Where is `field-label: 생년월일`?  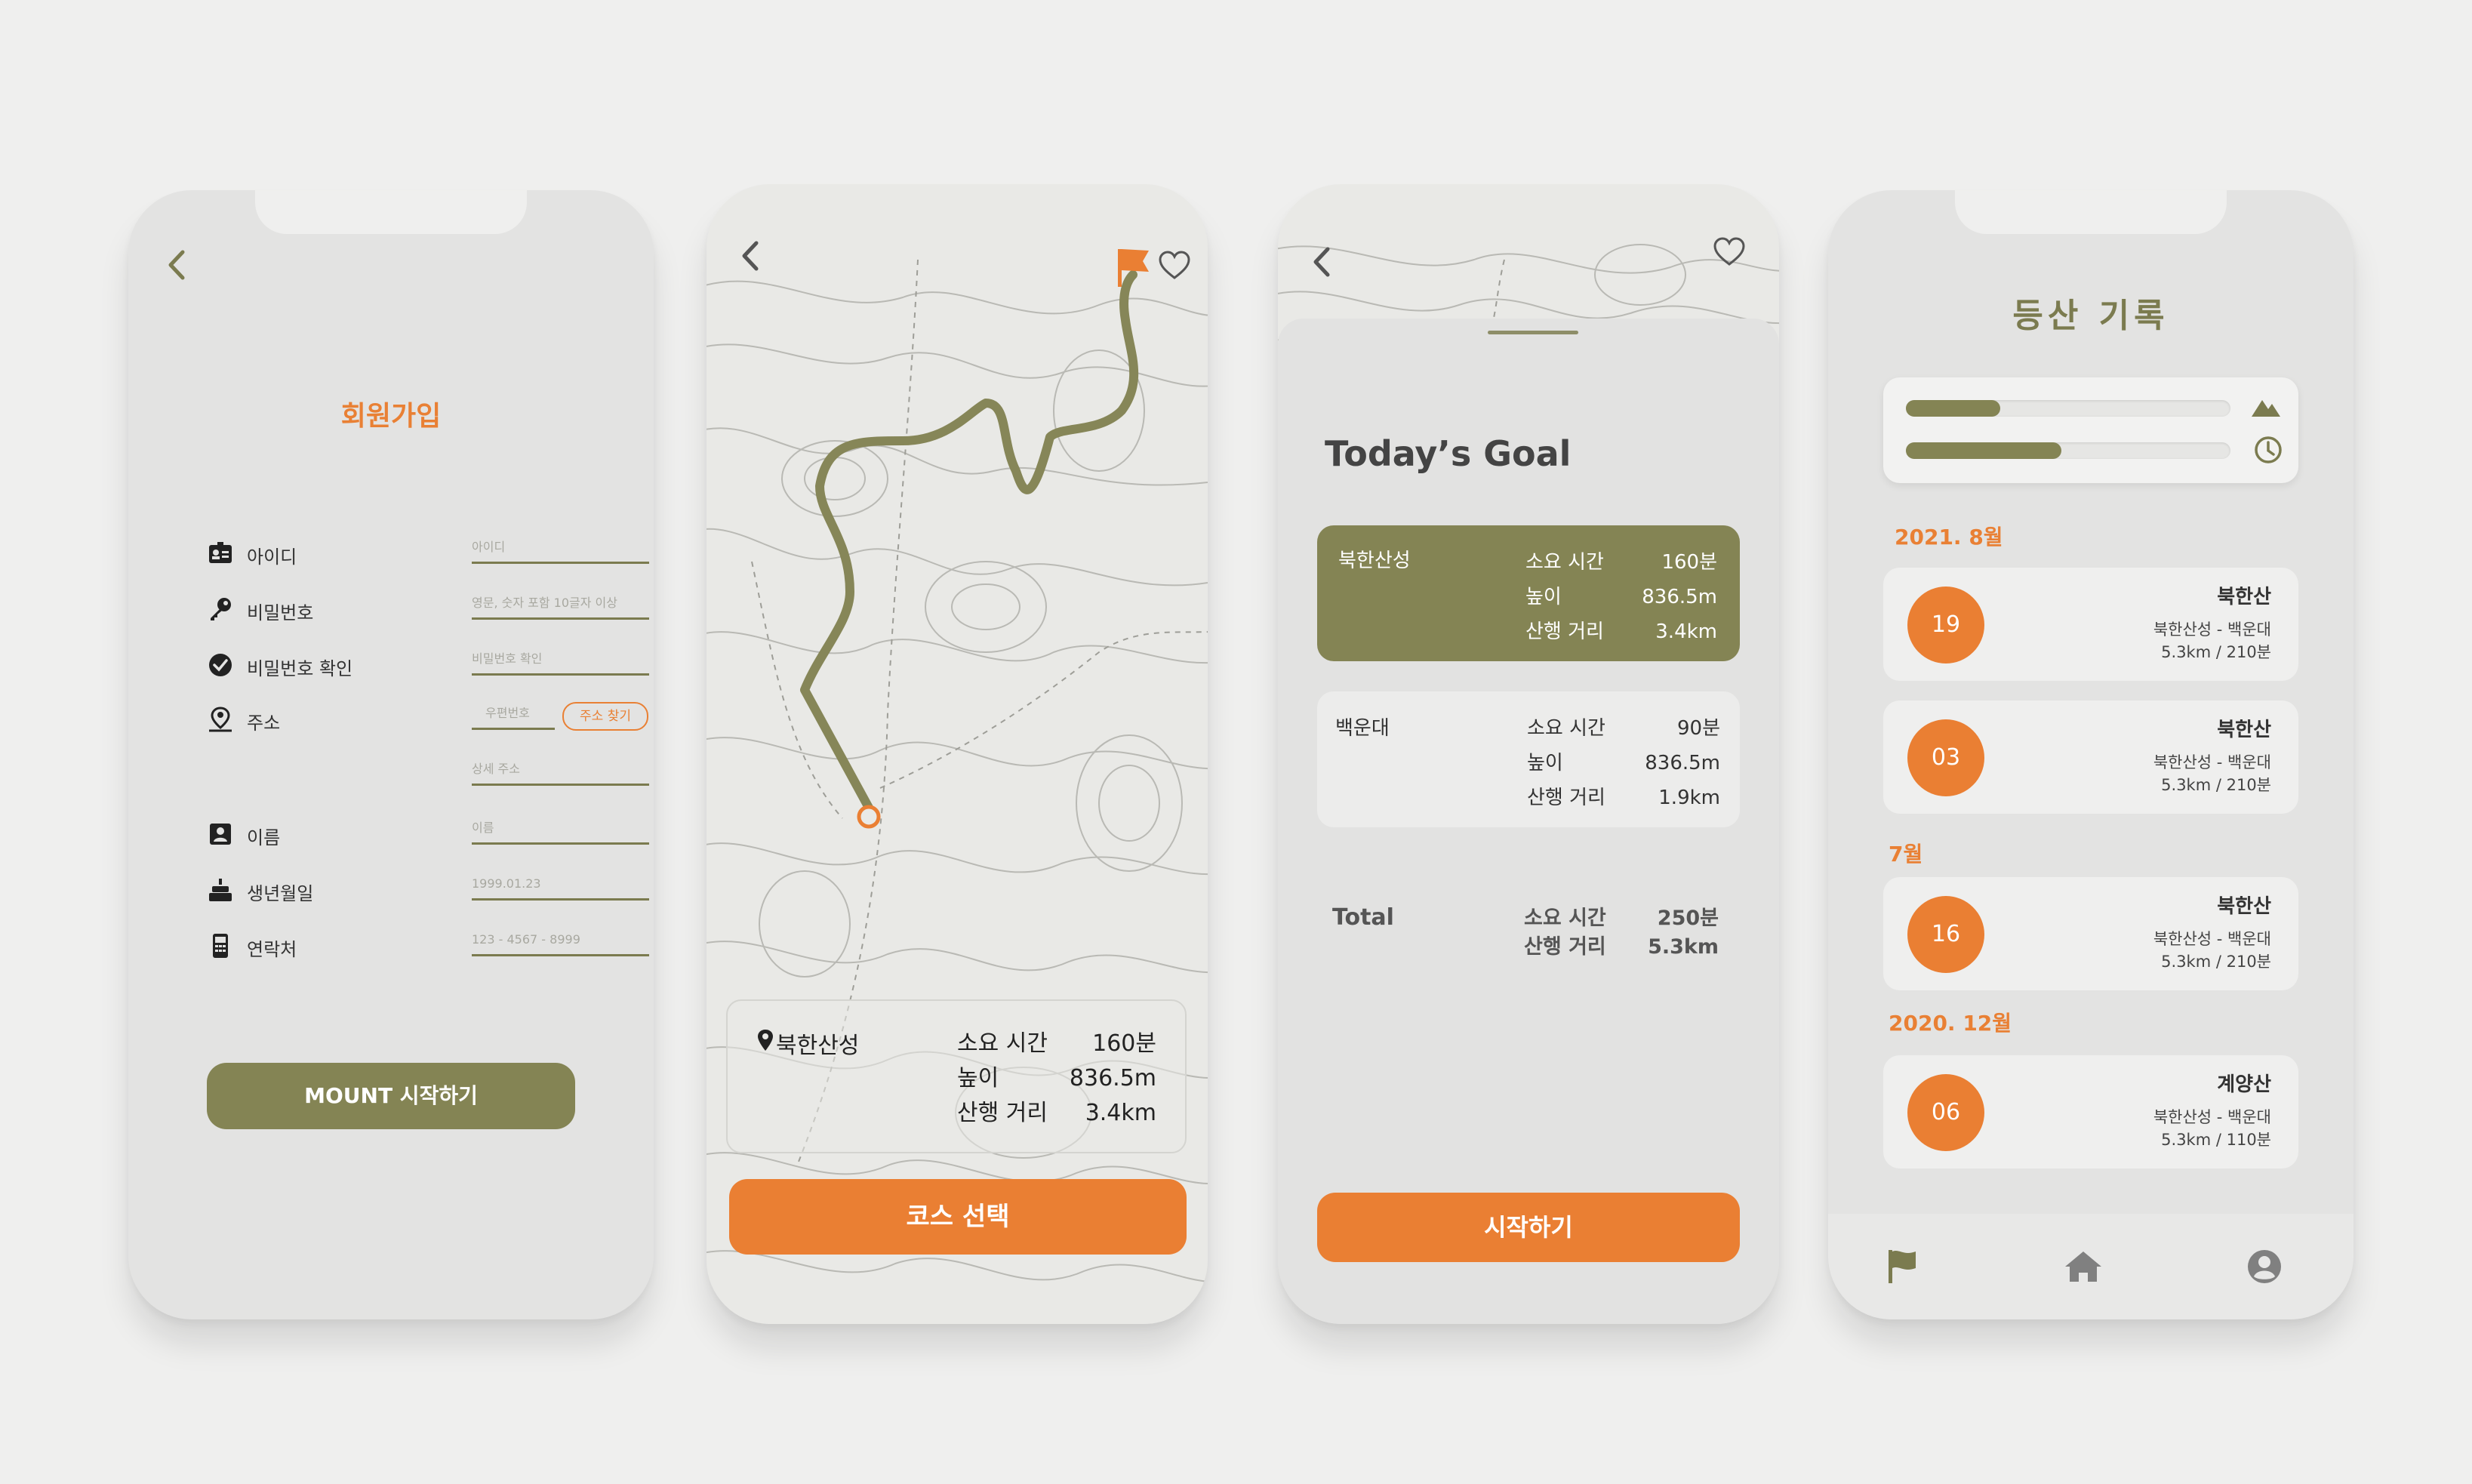
field-label: 생년월일 is located at coordinates (280, 893).